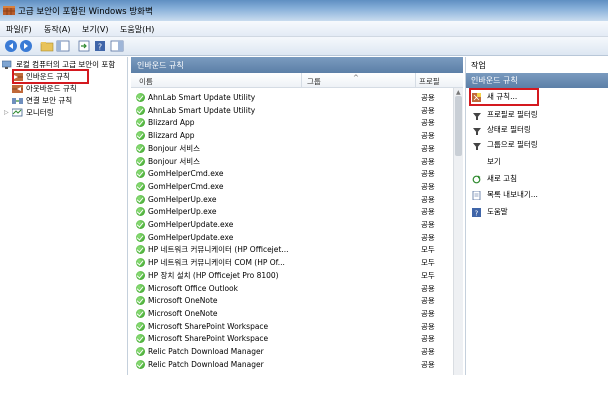 Image resolution: width=608 pixels, height=401 pixels. Describe the element at coordinates (292, 275) in the screenshot. I see `table-row: HP 장치 설치 (HP Officejet Pro 8100) 모두` at that location.